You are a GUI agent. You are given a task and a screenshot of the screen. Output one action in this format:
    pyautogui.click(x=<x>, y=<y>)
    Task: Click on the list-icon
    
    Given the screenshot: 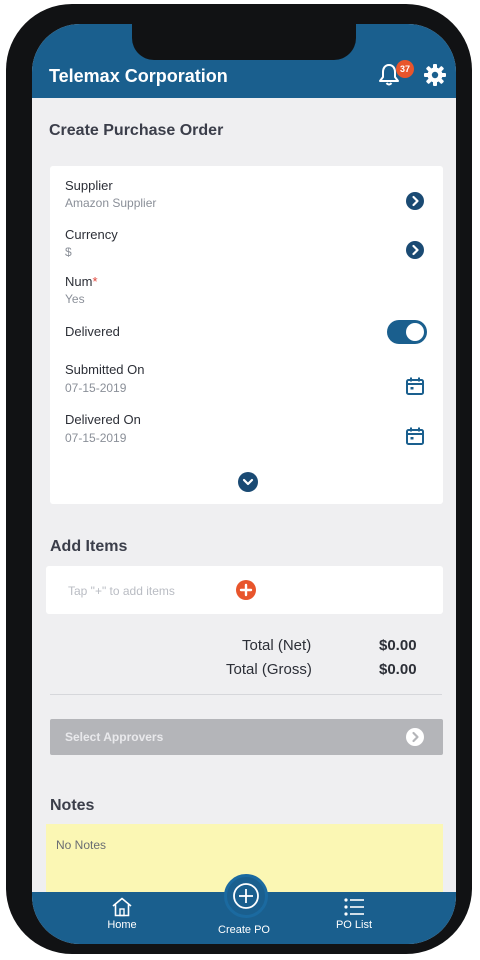 What is the action you would take?
    pyautogui.click(x=354, y=907)
    